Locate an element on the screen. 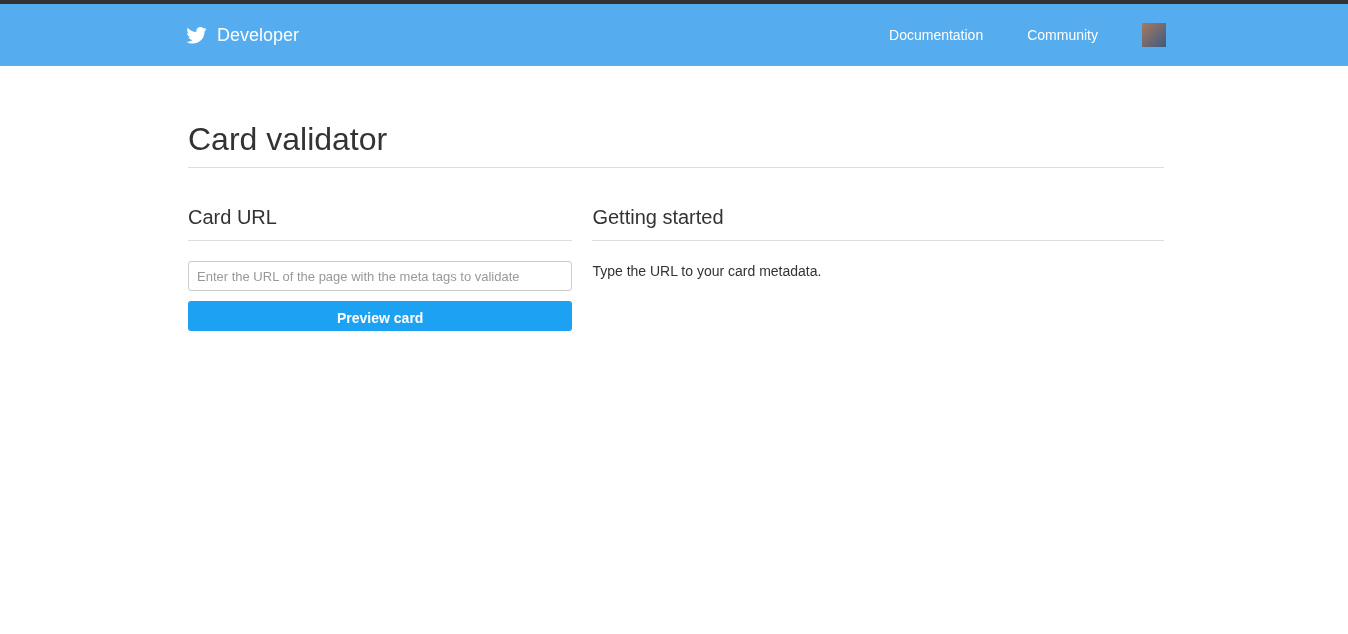  avatar-photo-placeholder is located at coordinates (1154, 35).